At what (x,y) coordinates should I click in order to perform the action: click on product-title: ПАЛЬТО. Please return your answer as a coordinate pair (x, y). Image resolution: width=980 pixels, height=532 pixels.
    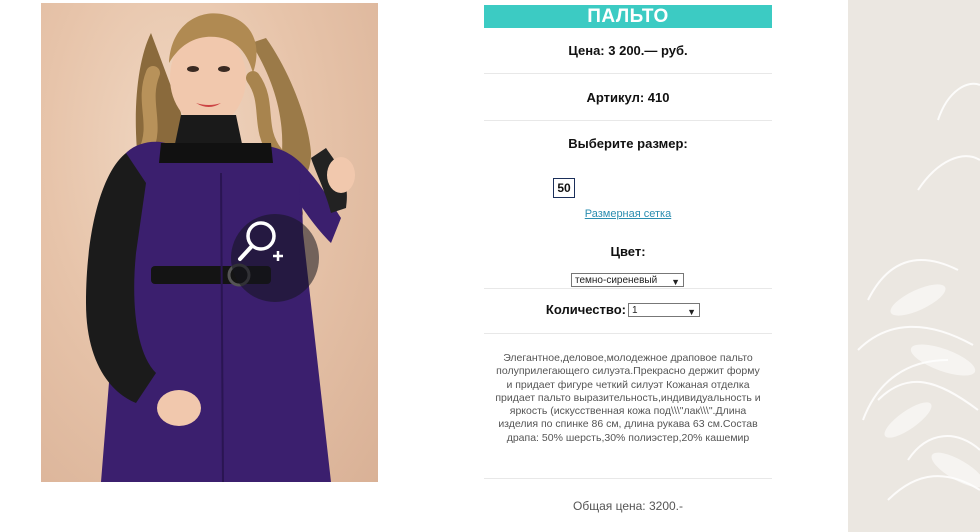
    Looking at the image, I should click on (628, 16).